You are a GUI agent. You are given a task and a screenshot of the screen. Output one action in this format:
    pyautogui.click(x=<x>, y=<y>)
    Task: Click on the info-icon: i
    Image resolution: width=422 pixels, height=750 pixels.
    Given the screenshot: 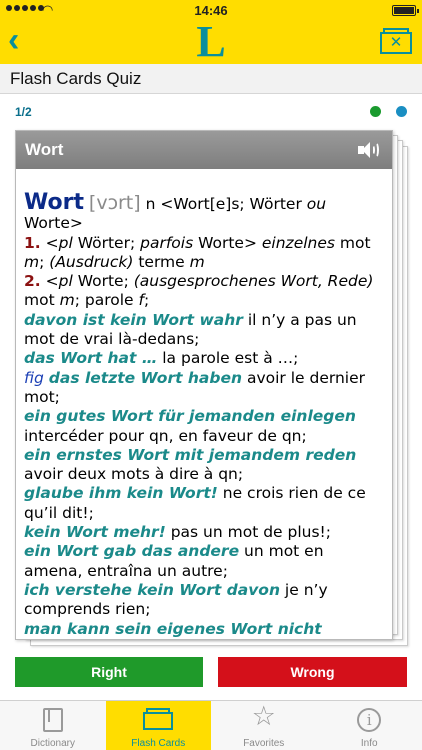 What is the action you would take?
    pyautogui.click(x=369, y=720)
    